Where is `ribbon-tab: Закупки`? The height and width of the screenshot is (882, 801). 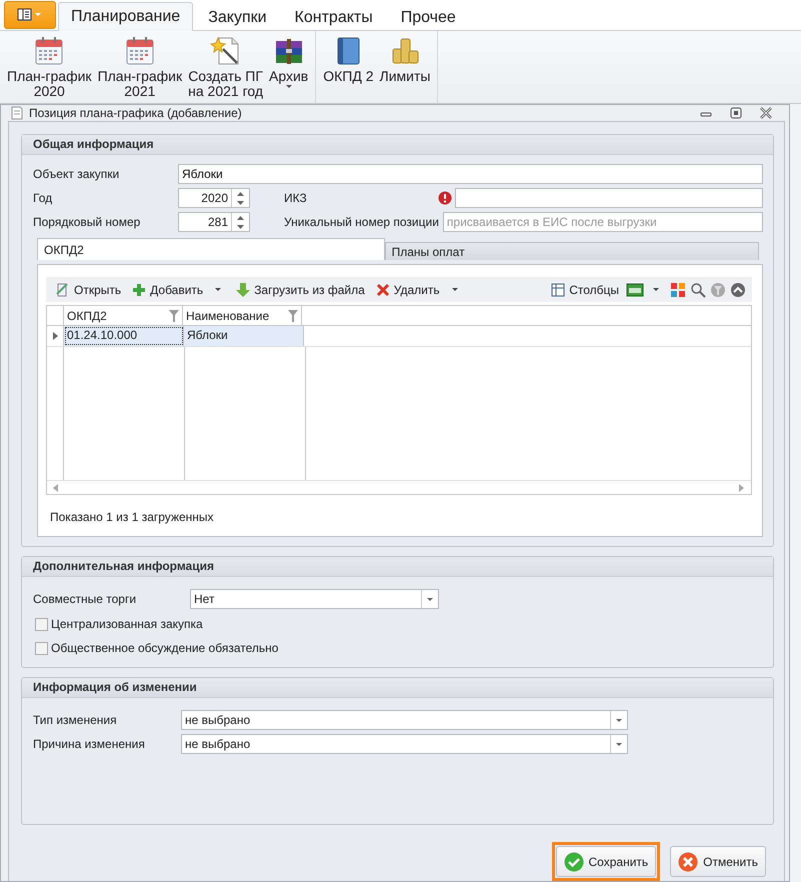
ribbon-tab: Закупки is located at coordinates (237, 17).